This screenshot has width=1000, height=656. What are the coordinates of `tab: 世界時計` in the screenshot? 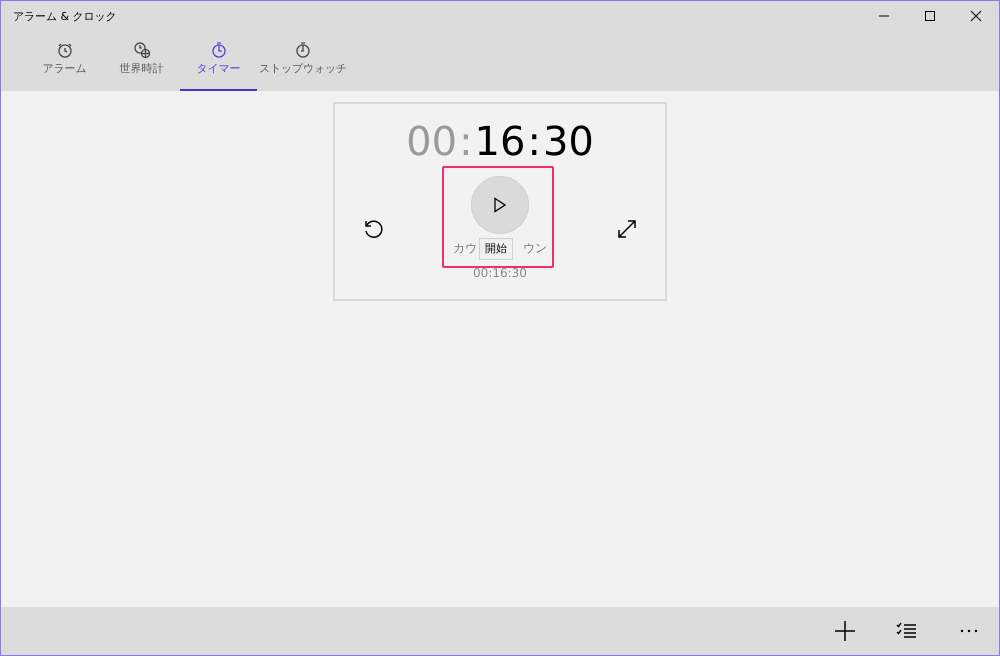 It's located at (141, 61).